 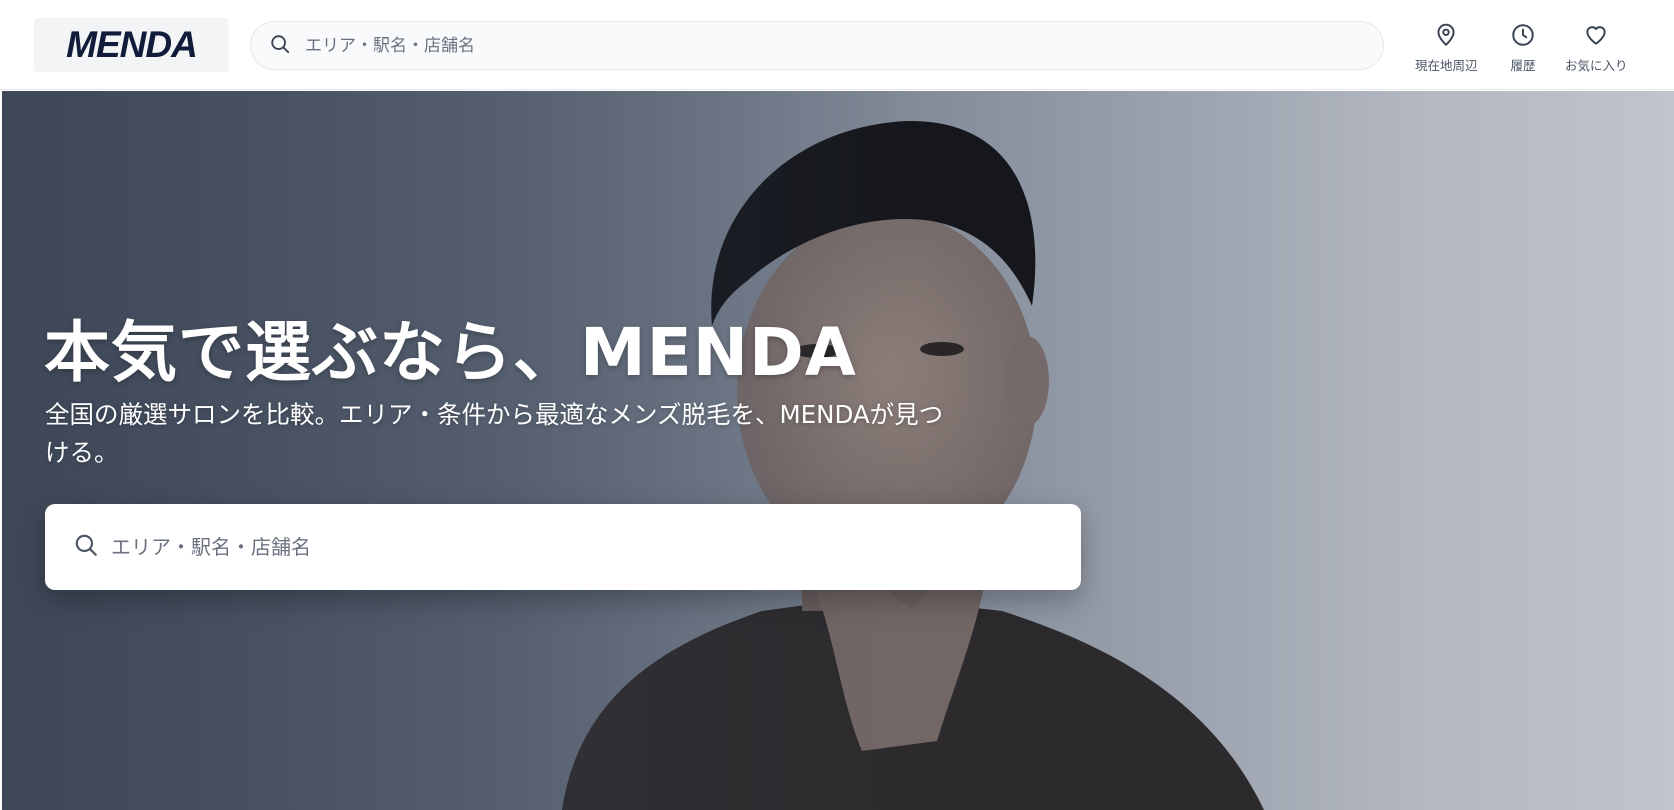 I want to click on hero-search-input, so click(x=584, y=547).